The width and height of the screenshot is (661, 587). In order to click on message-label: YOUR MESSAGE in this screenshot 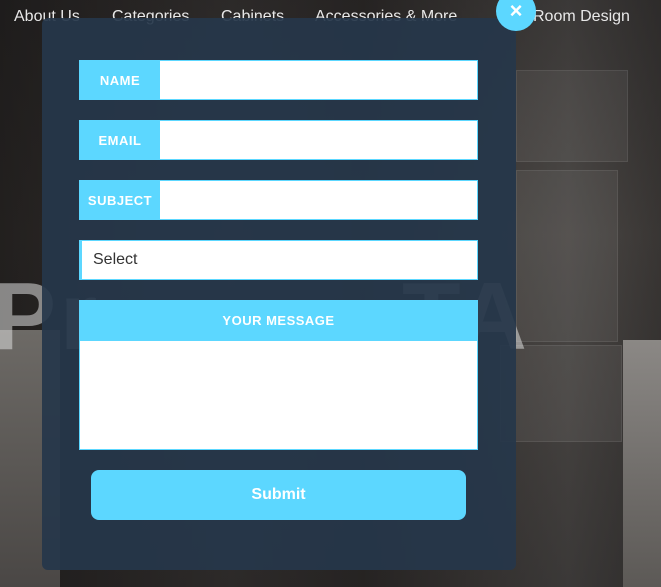, I will do `click(278, 320)`.